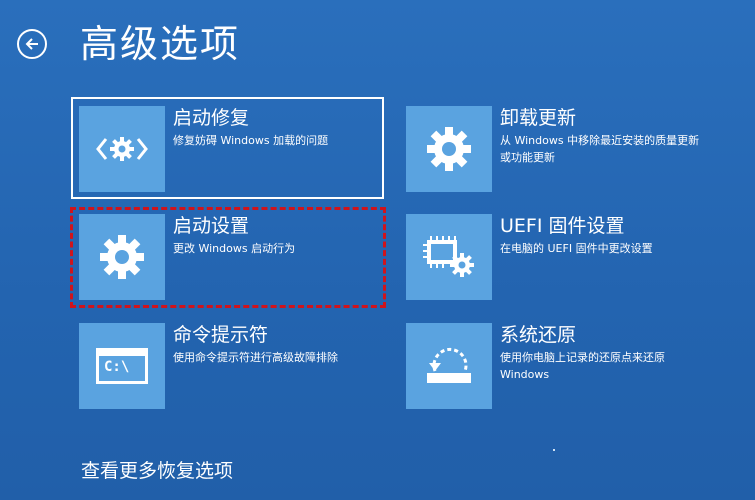  What do you see at coordinates (211, 226) in the screenshot?
I see `option-label: 启动设置` at bounding box center [211, 226].